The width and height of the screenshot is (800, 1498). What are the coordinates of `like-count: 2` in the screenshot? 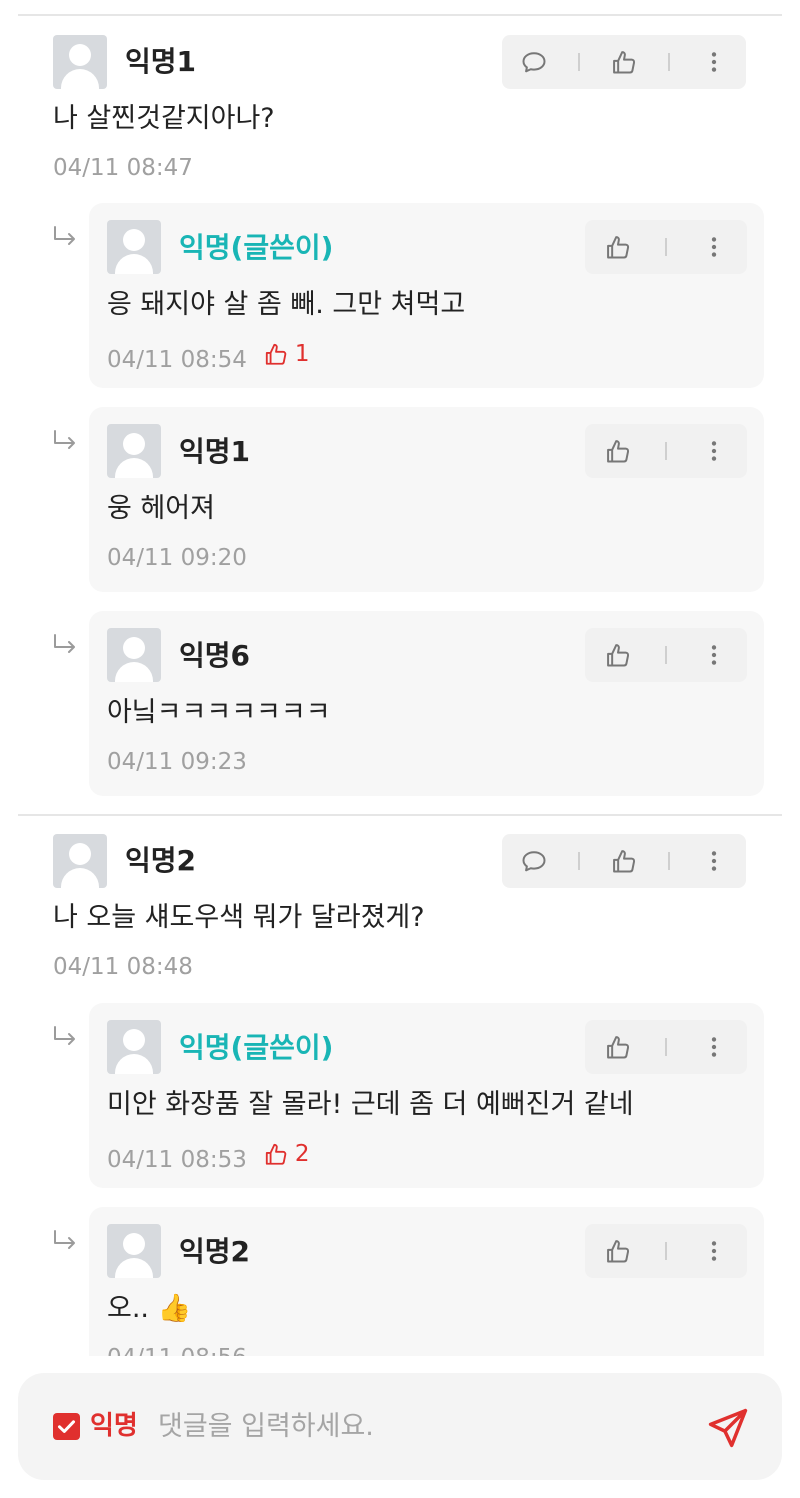 It's located at (286, 1154).